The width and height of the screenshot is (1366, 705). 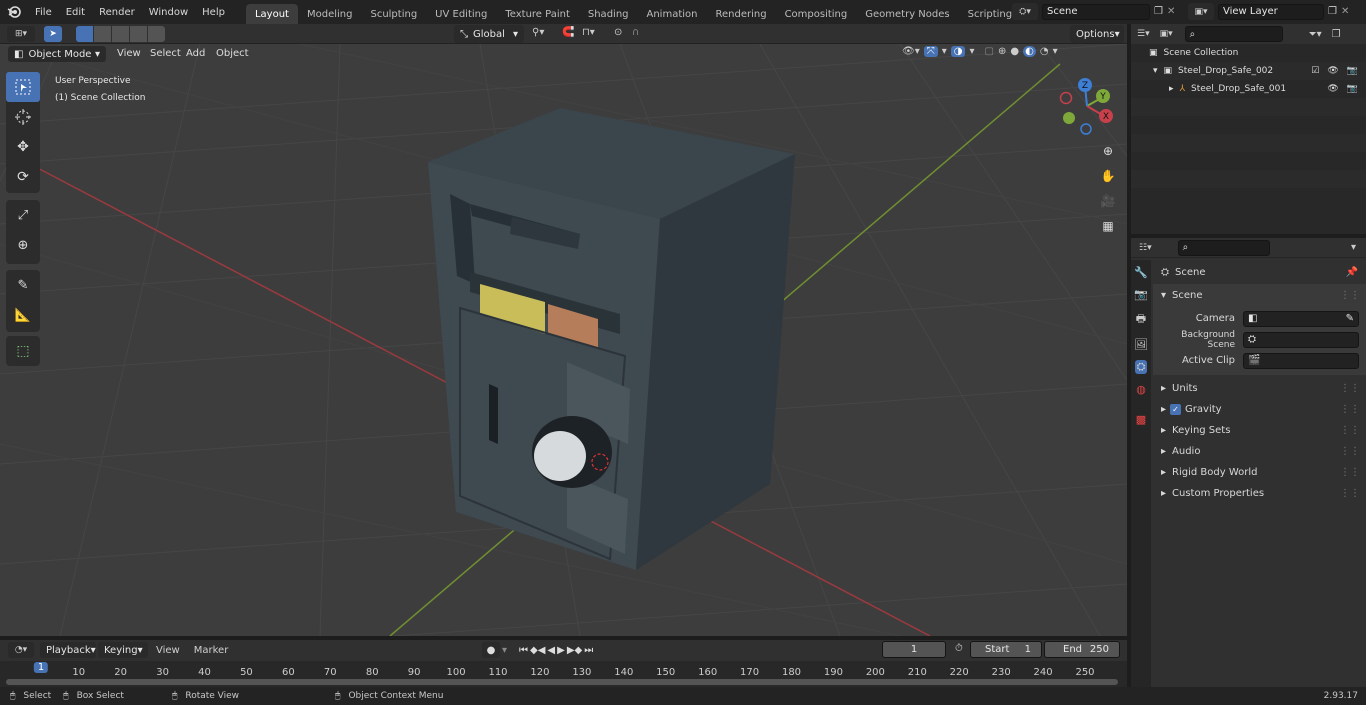 I want to click on drag-handle-icon: ⋮⋮, so click(x=1350, y=295).